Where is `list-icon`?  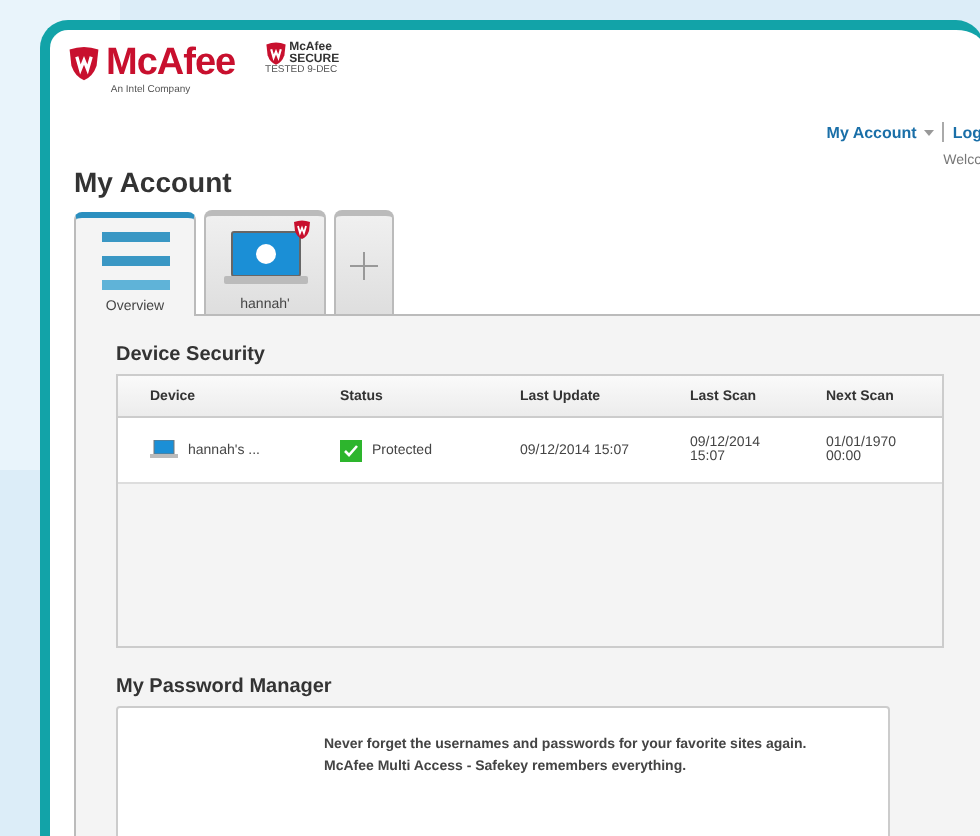 list-icon is located at coordinates (135, 262).